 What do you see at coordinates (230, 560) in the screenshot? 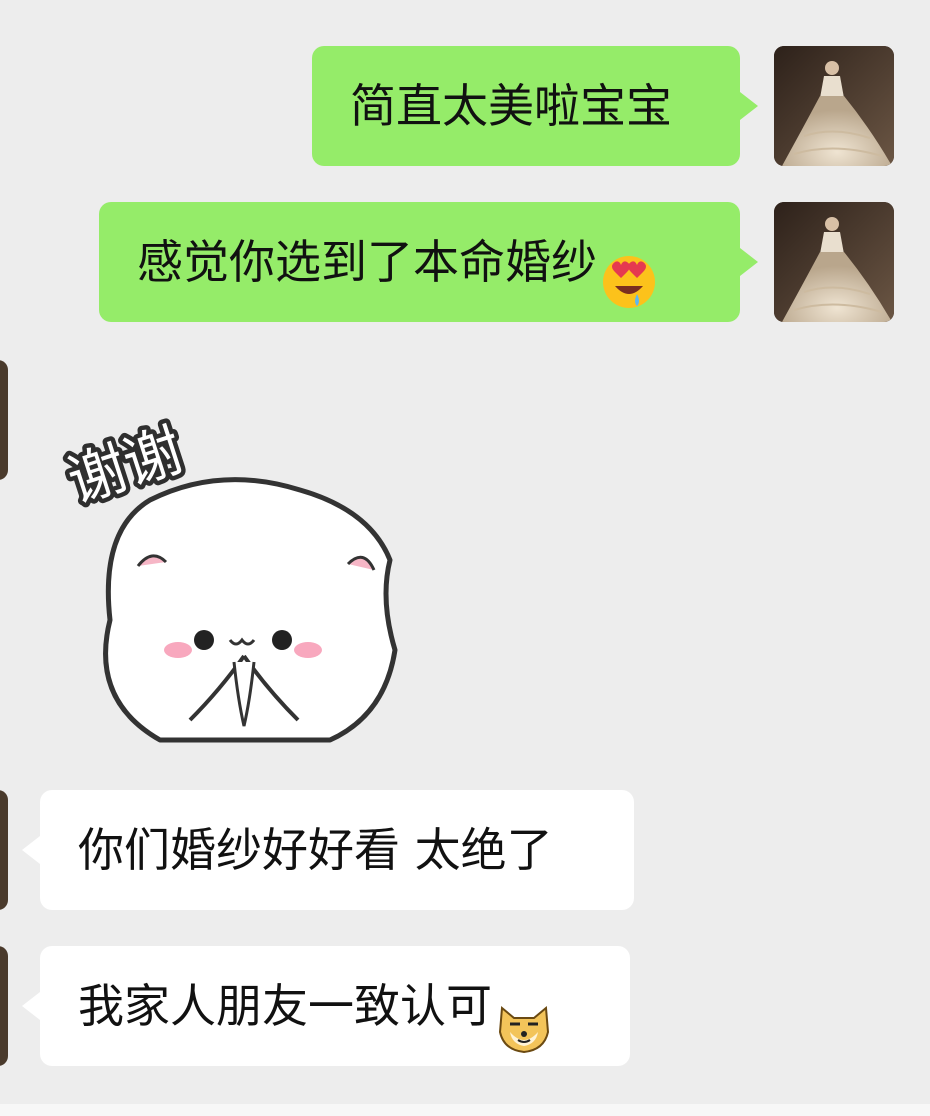
I see `hamster-thanks-sticker: 谢谢 谢谢` at bounding box center [230, 560].